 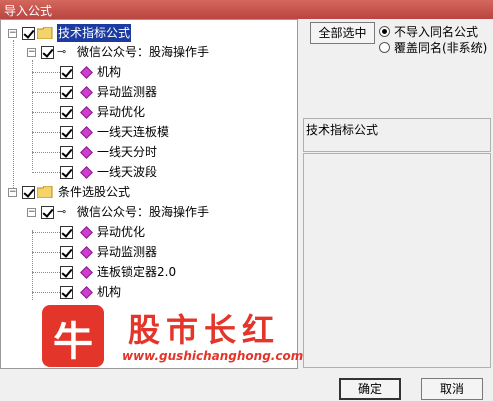 What do you see at coordinates (127, 152) in the screenshot?
I see `tree-item-label: 一线天分时` at bounding box center [127, 152].